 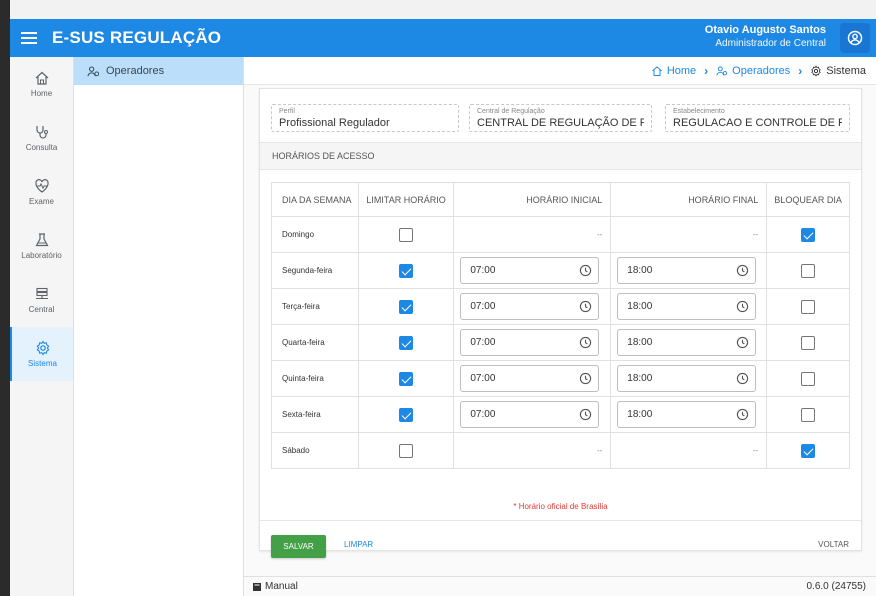 What do you see at coordinates (298, 546) in the screenshot?
I see `save-button: SALVAR` at bounding box center [298, 546].